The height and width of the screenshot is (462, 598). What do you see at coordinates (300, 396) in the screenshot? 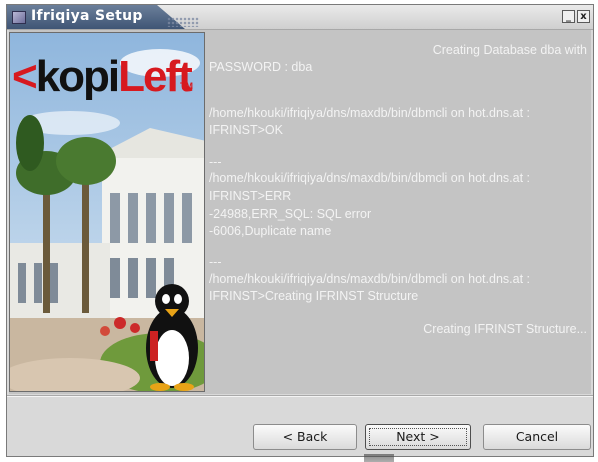
I see `button-separator` at bounding box center [300, 396].